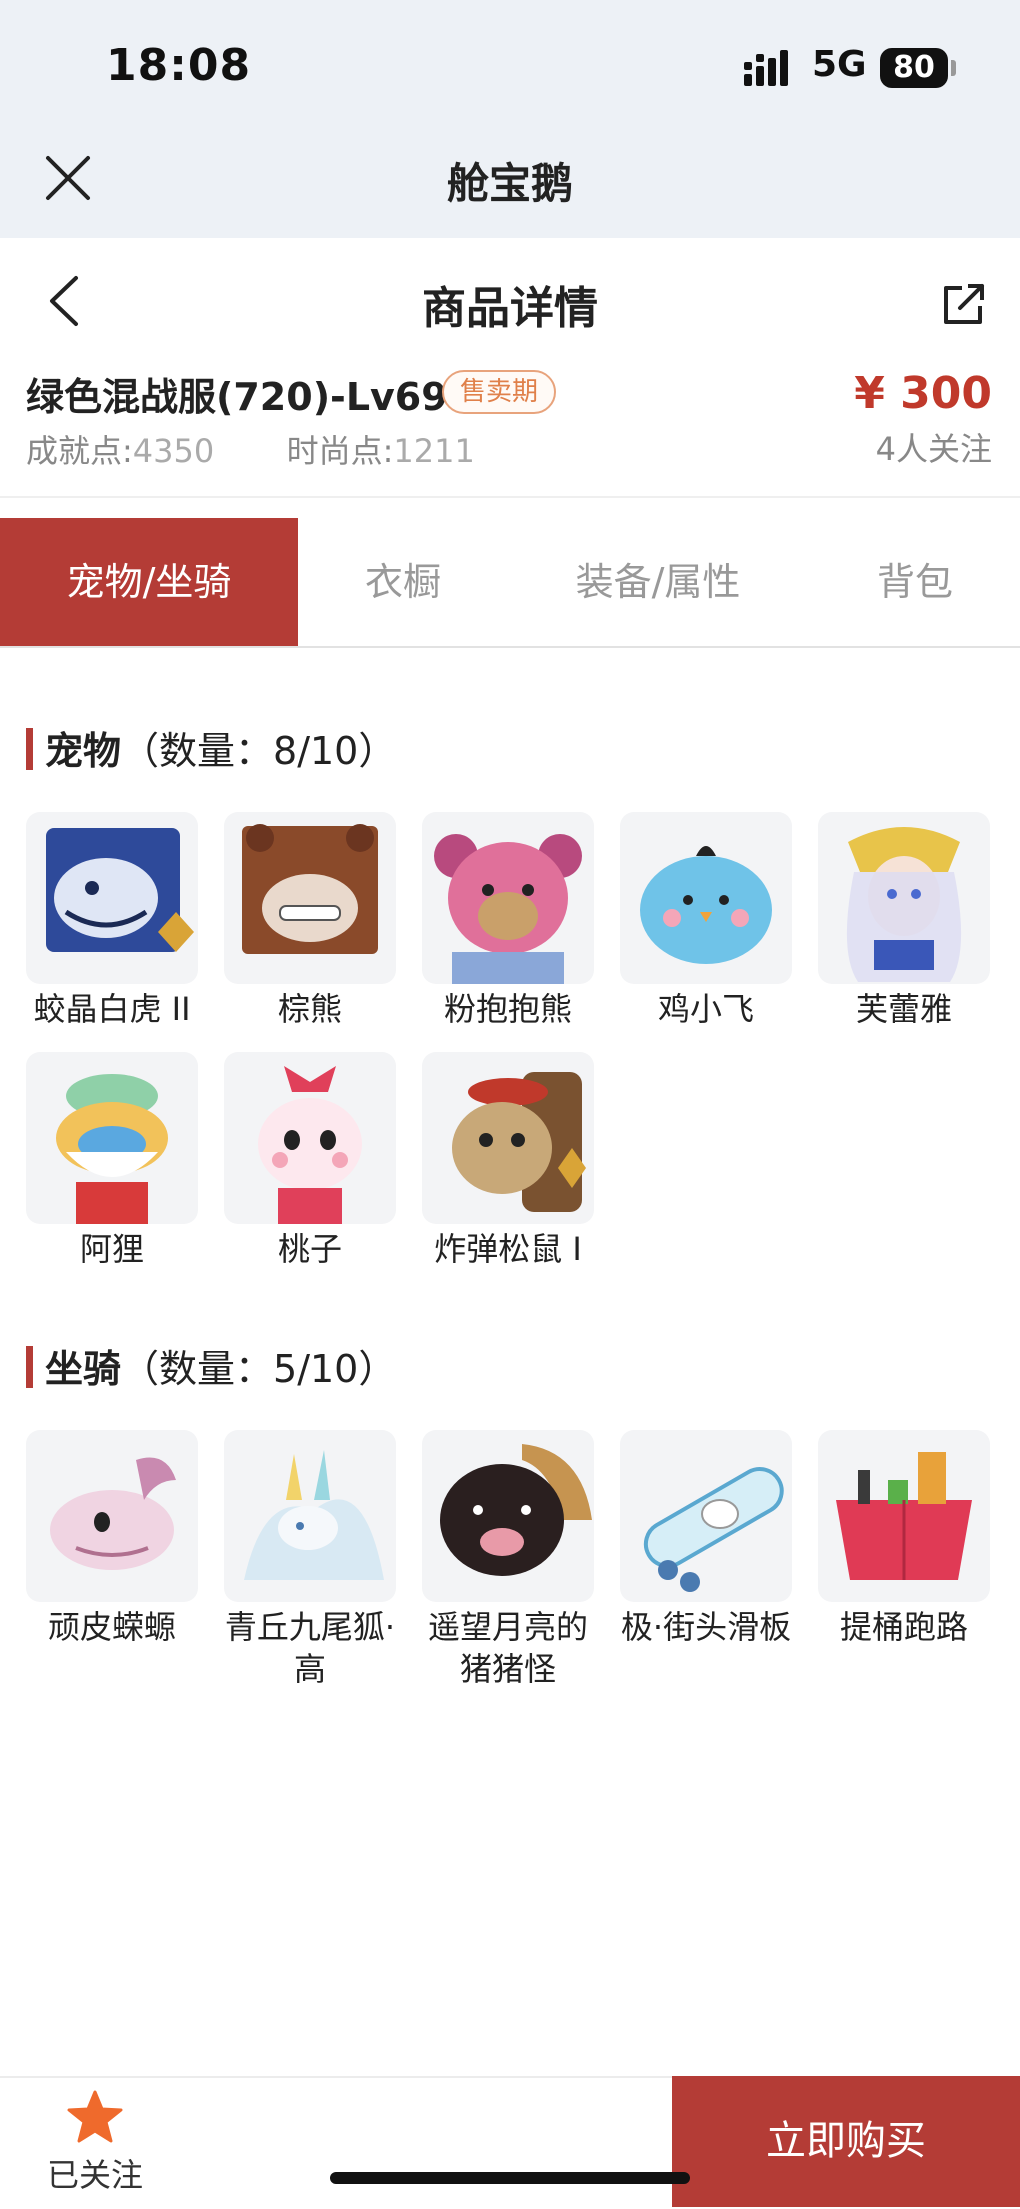 This screenshot has height=2209, width=1020. Describe the element at coordinates (259, 751) in the screenshot. I see `pets-count: （数量：8/10）` at that location.